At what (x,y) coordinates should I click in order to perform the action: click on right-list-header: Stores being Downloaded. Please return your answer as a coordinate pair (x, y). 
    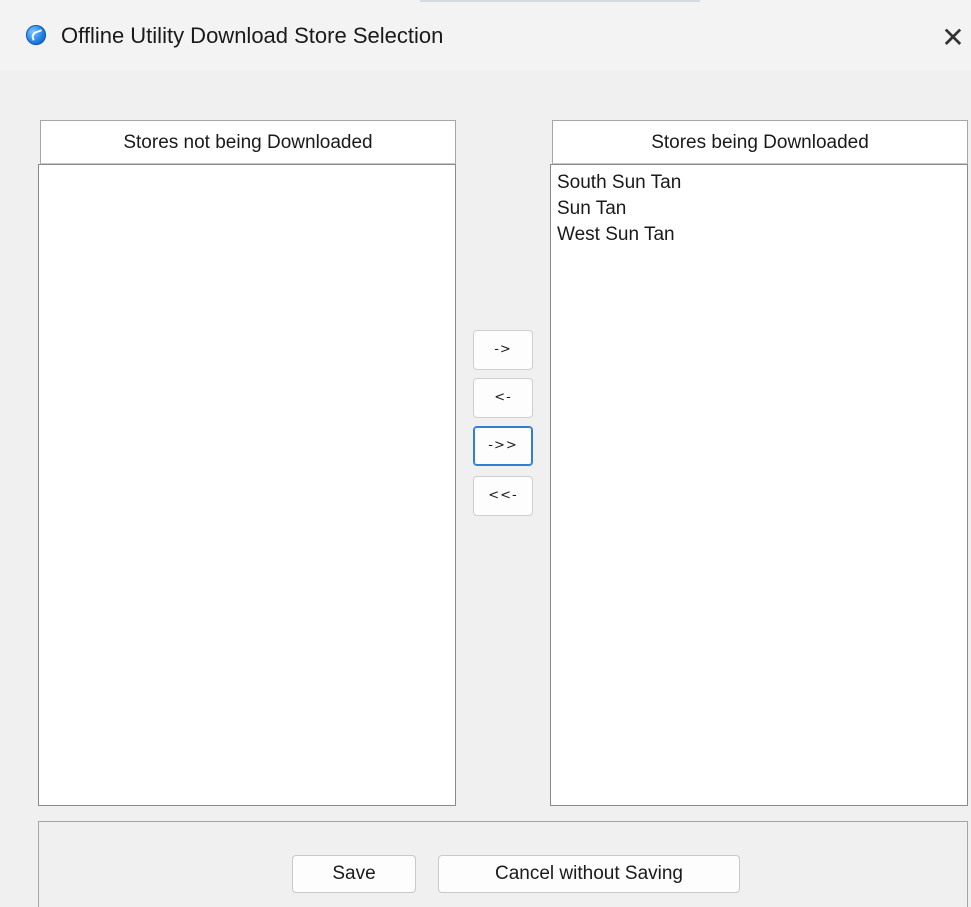
    Looking at the image, I should click on (760, 142).